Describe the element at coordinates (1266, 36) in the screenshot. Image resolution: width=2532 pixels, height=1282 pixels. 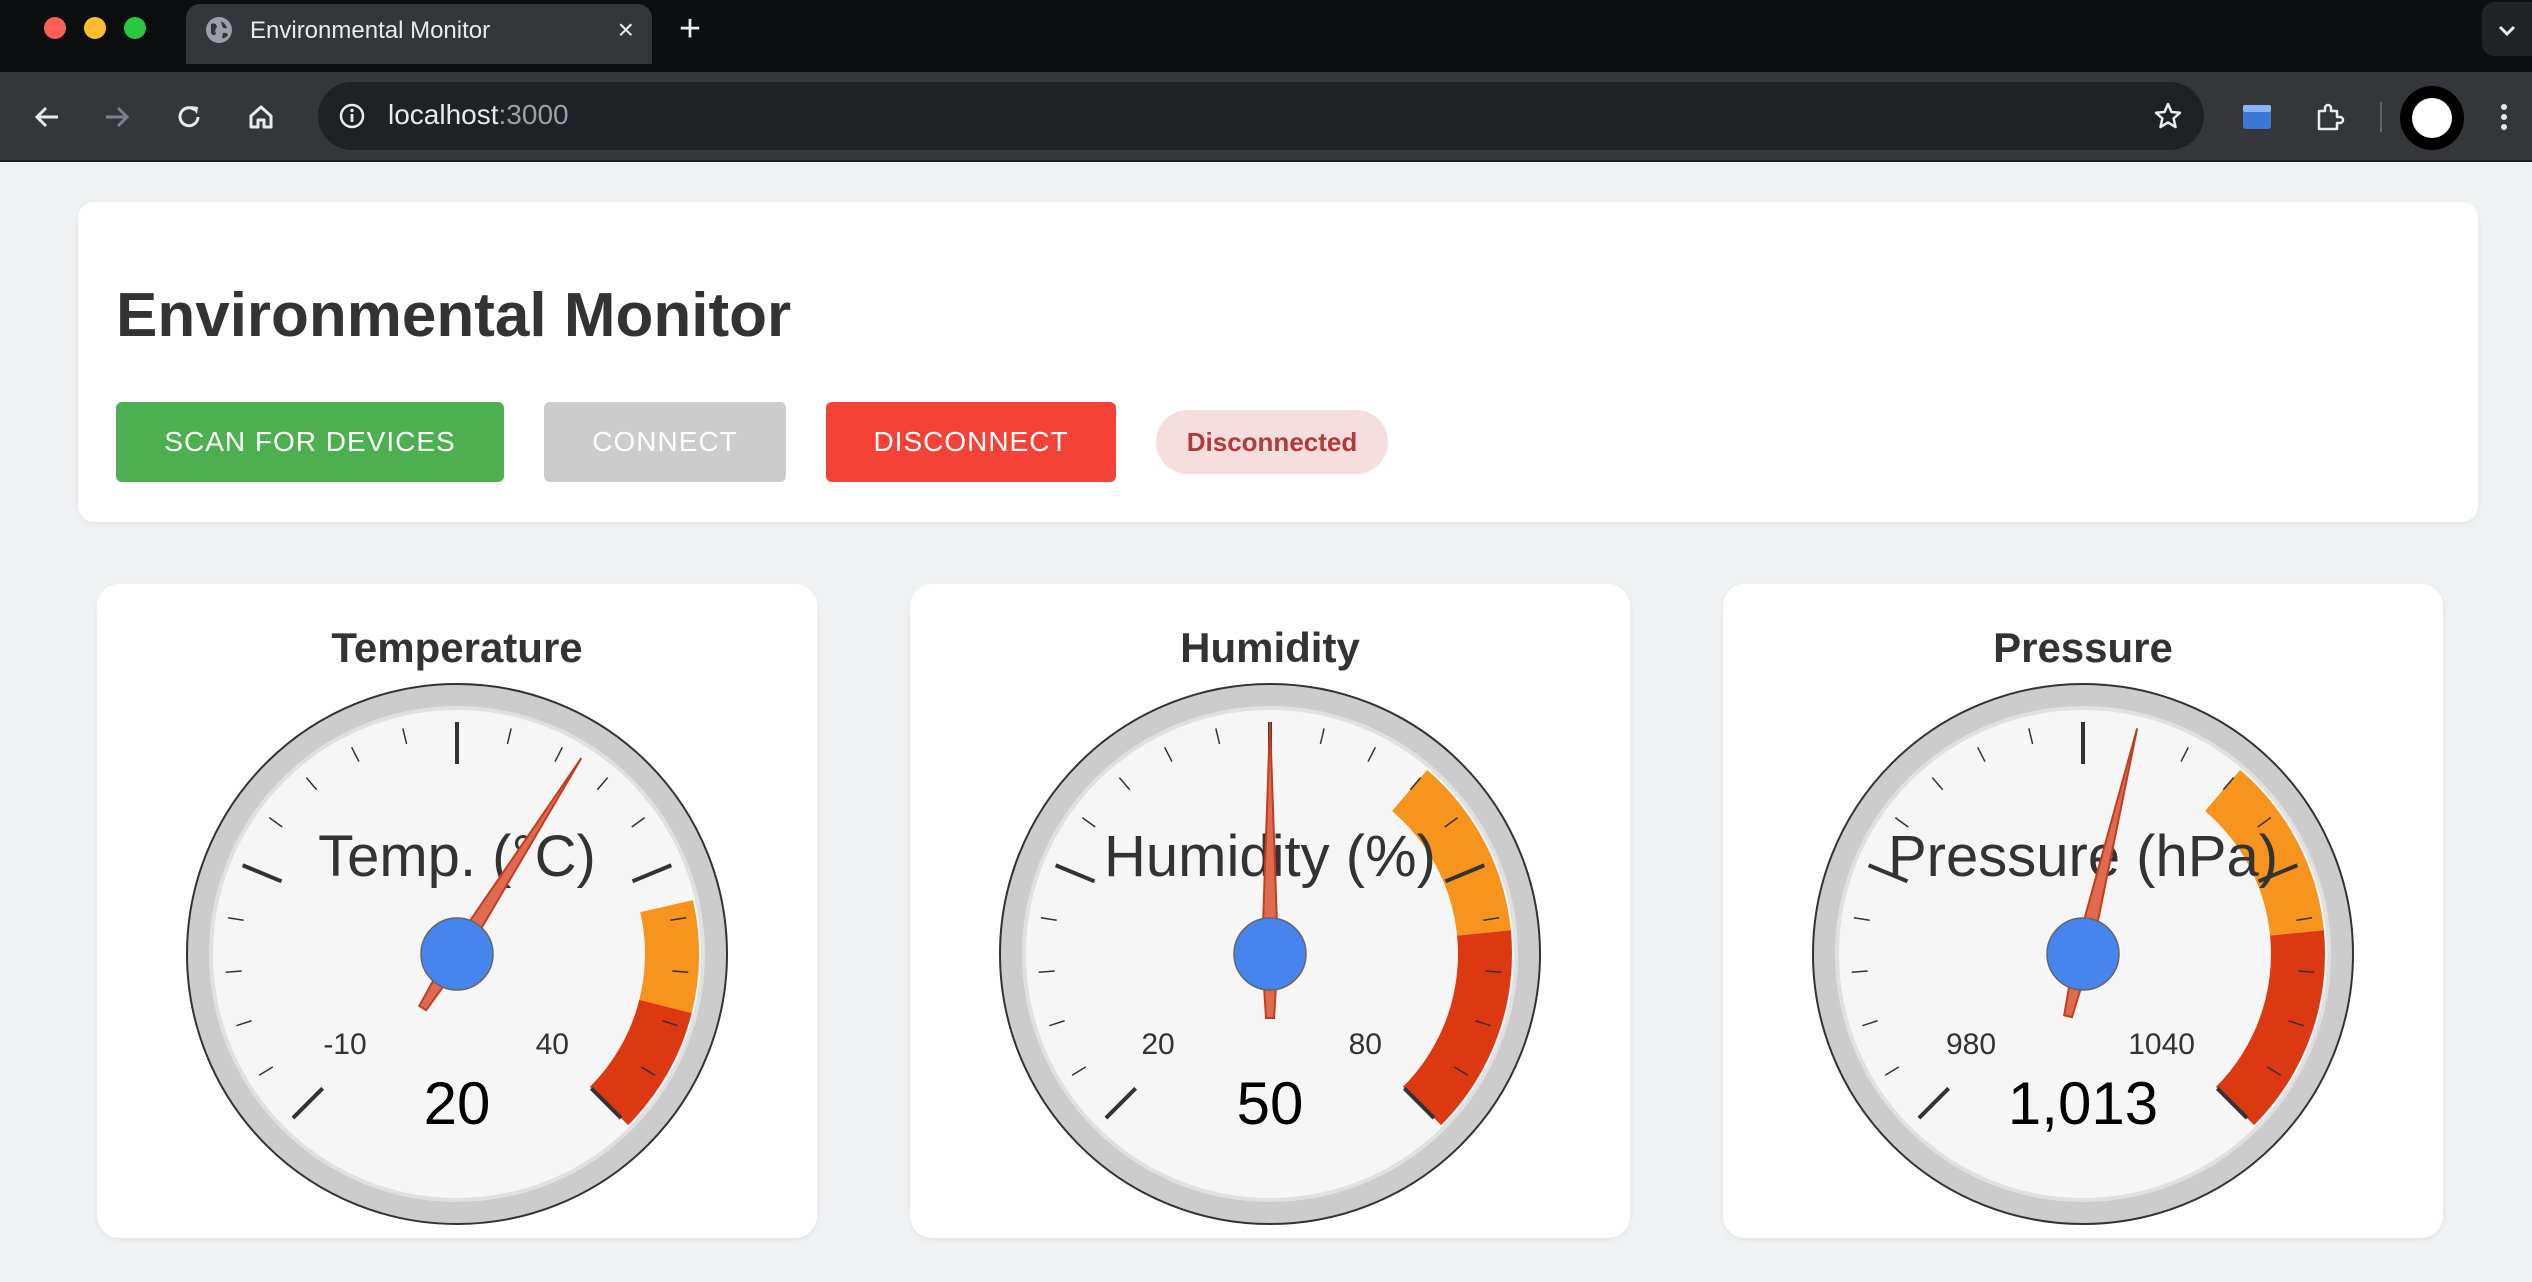
I see `browser-tab-bar: Environmental Monitor × +` at that location.